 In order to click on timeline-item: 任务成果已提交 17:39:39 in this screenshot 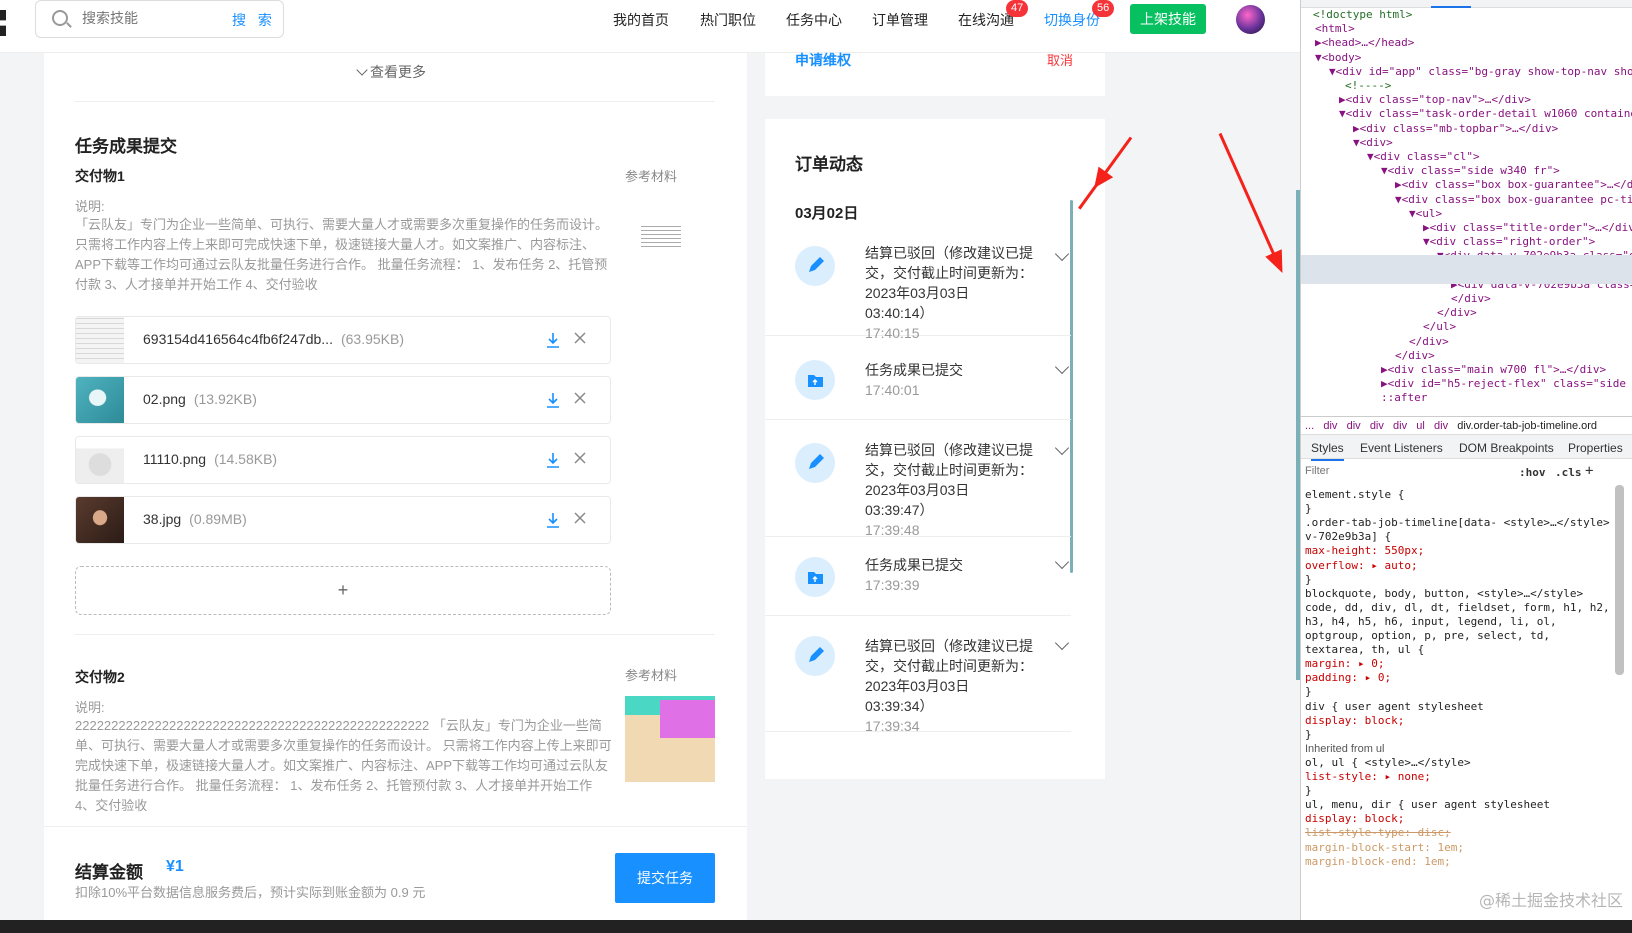, I will do `click(918, 576)`.